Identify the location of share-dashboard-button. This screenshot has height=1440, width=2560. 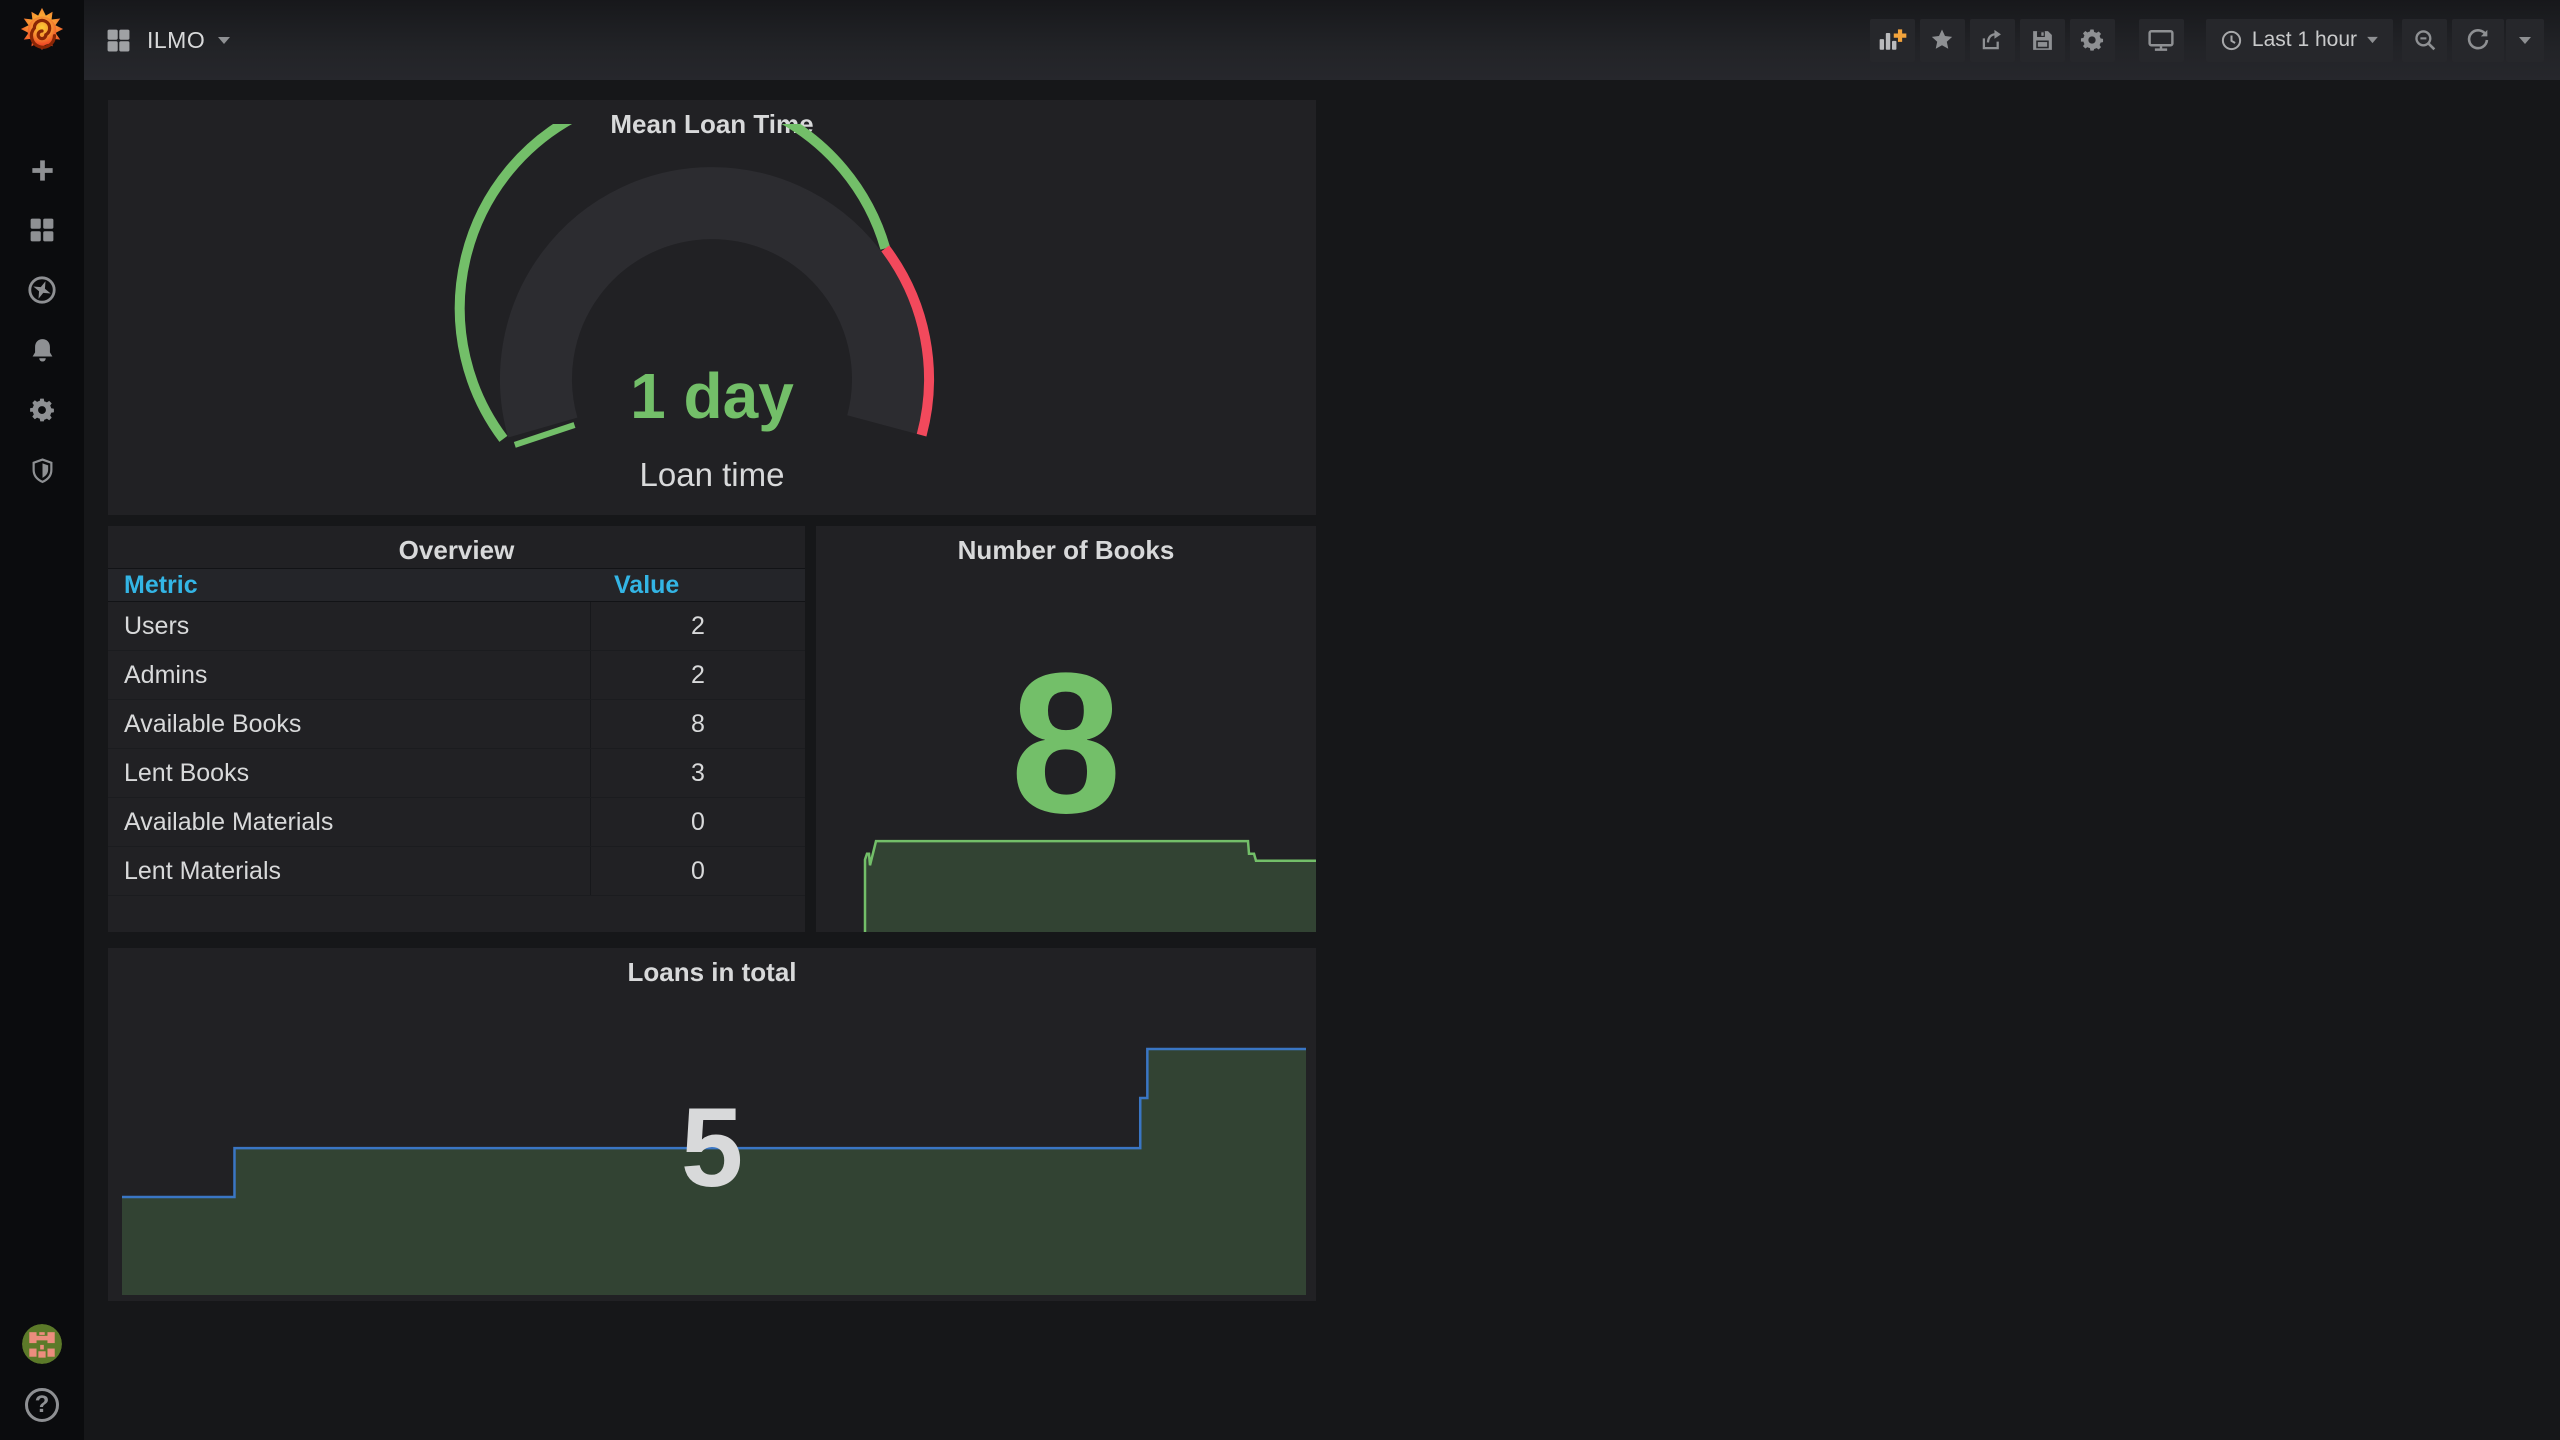
(1992, 40).